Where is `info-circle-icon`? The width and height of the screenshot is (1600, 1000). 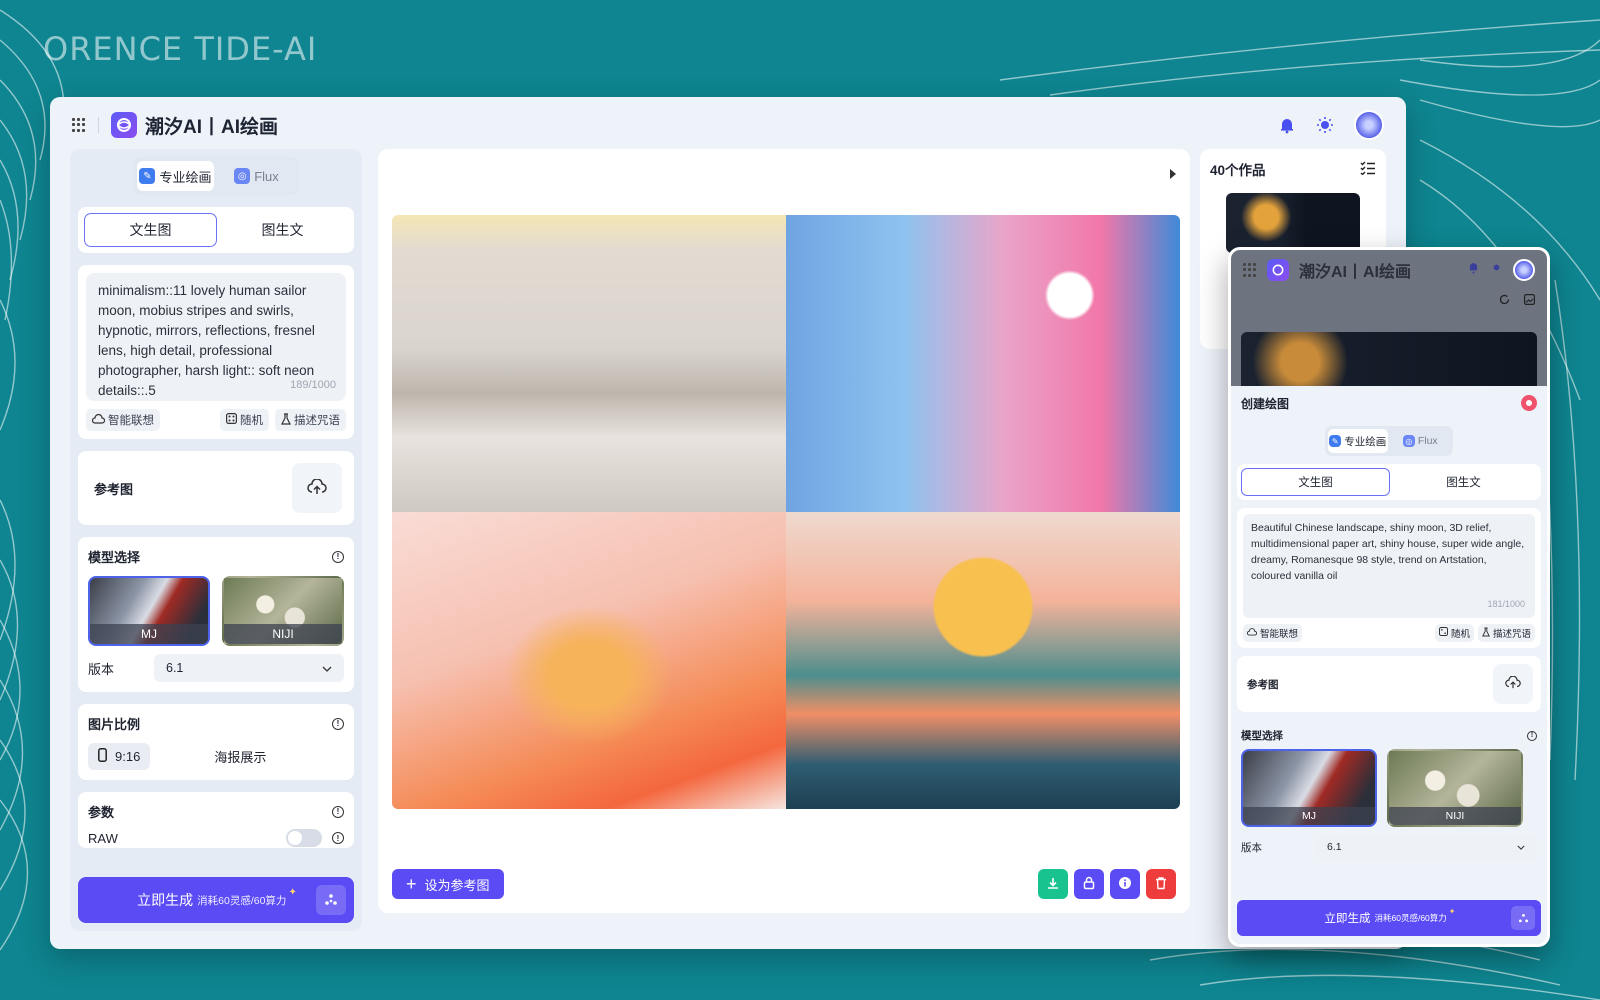
info-circle-icon is located at coordinates (1125, 884).